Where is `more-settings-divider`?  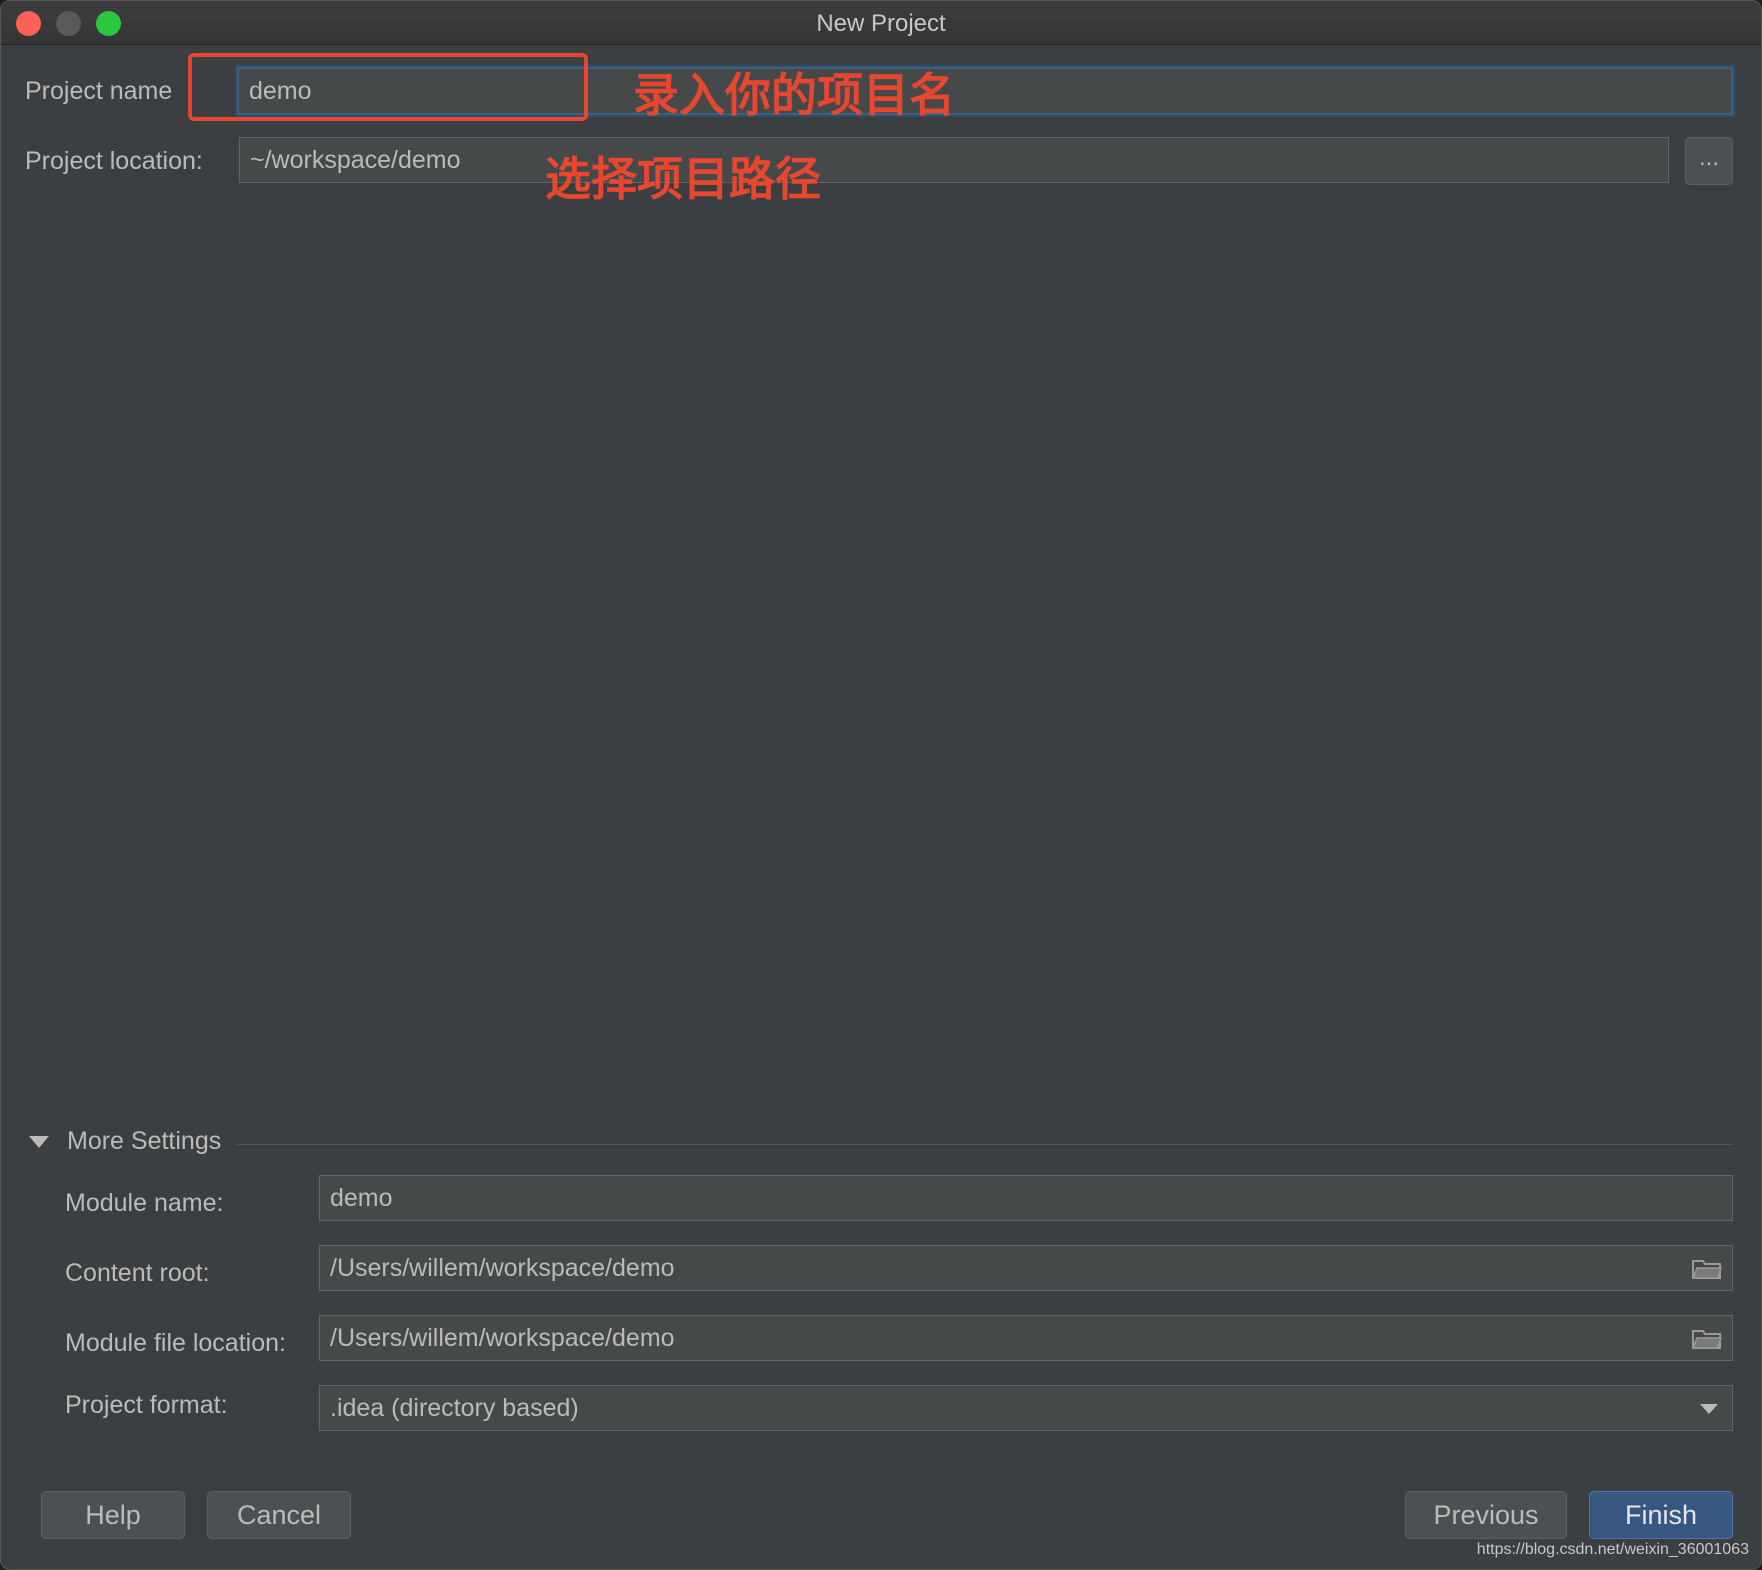
more-settings-divider is located at coordinates (985, 1144).